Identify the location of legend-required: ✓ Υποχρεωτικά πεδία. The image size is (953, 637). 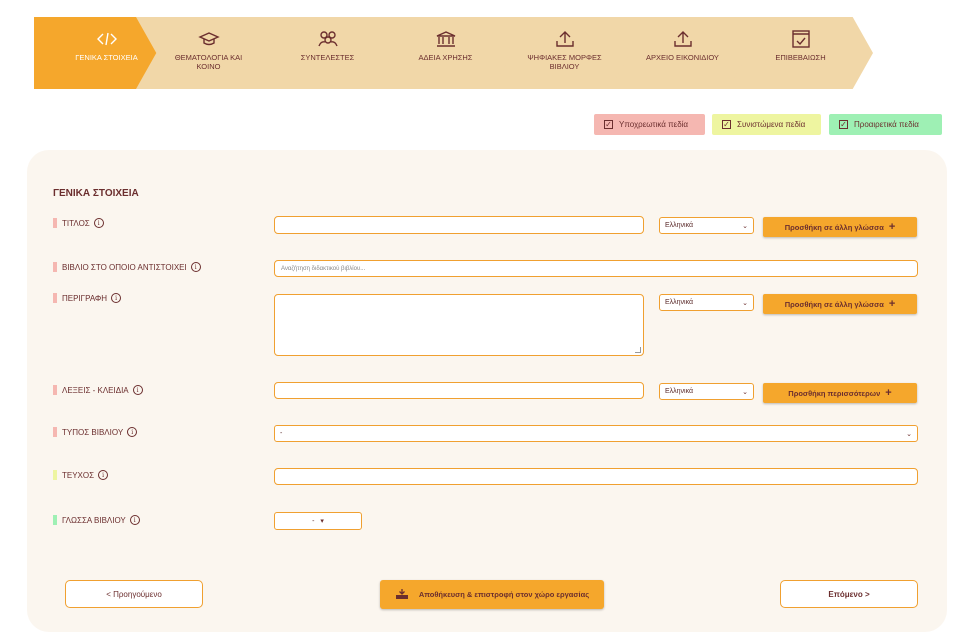
(649, 124).